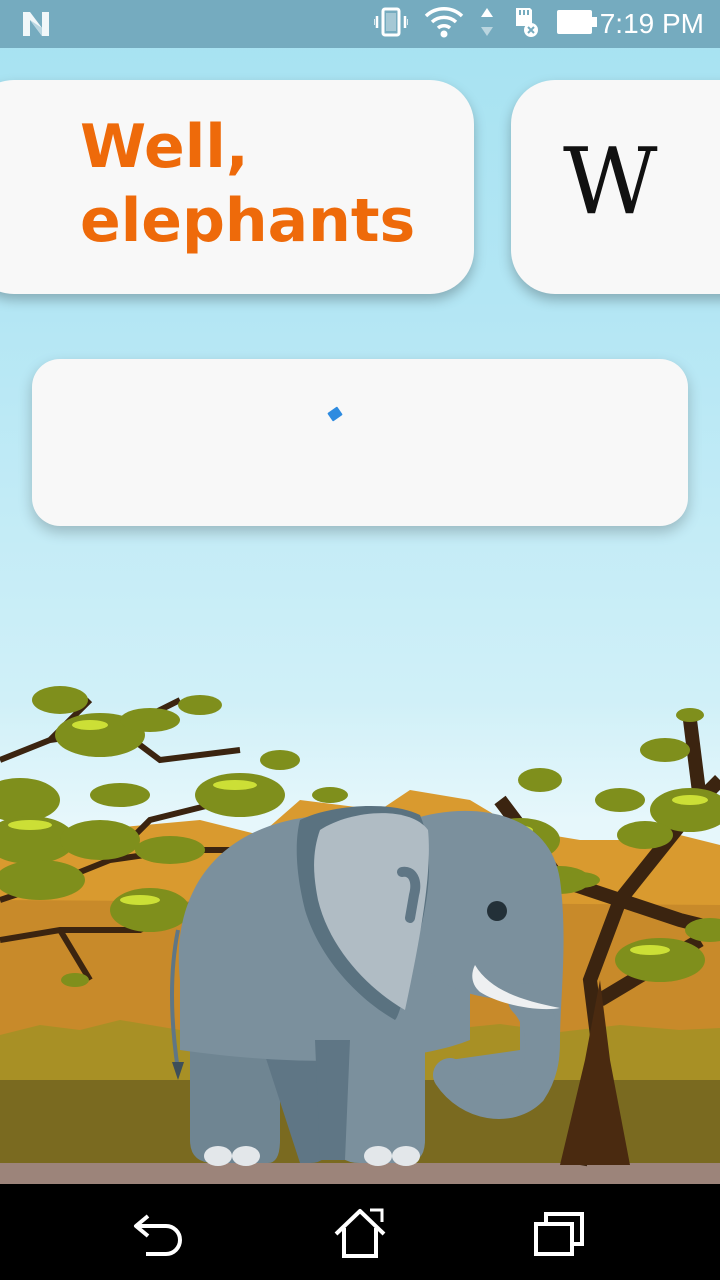 This screenshot has height=1280, width=720. I want to click on content-card, so click(360, 442).